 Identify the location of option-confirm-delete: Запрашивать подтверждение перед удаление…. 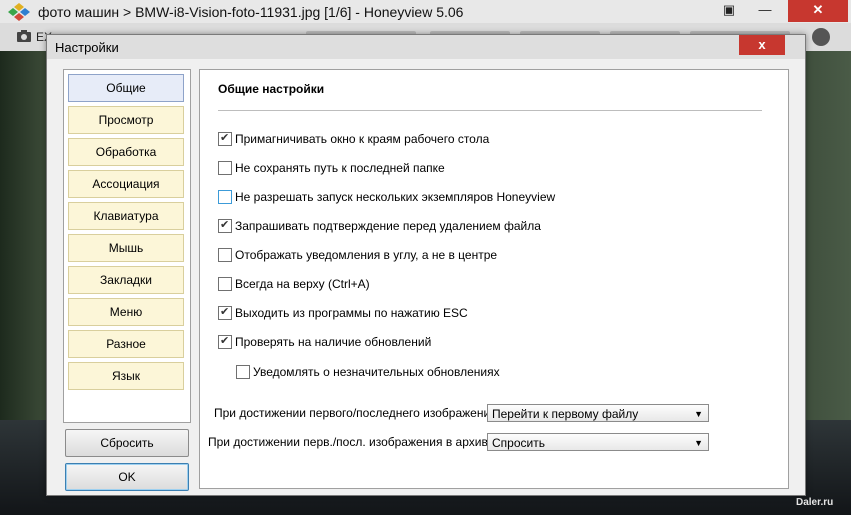
(379, 226).